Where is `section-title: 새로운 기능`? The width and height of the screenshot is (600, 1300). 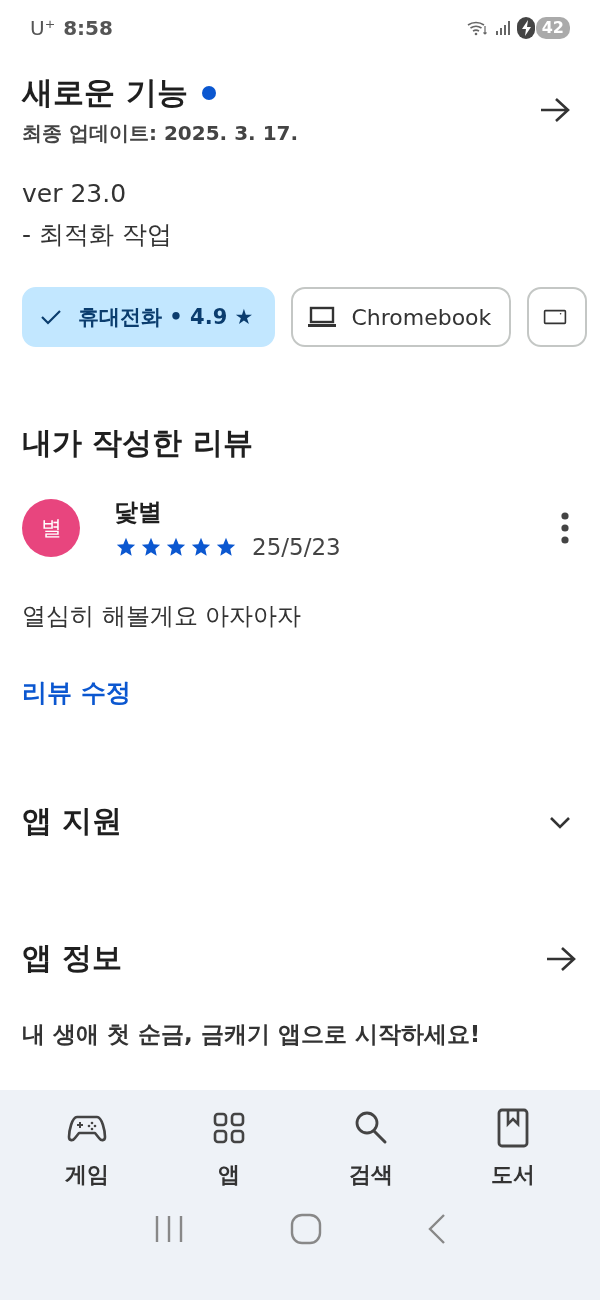 section-title: 새로운 기능 is located at coordinates (105, 92).